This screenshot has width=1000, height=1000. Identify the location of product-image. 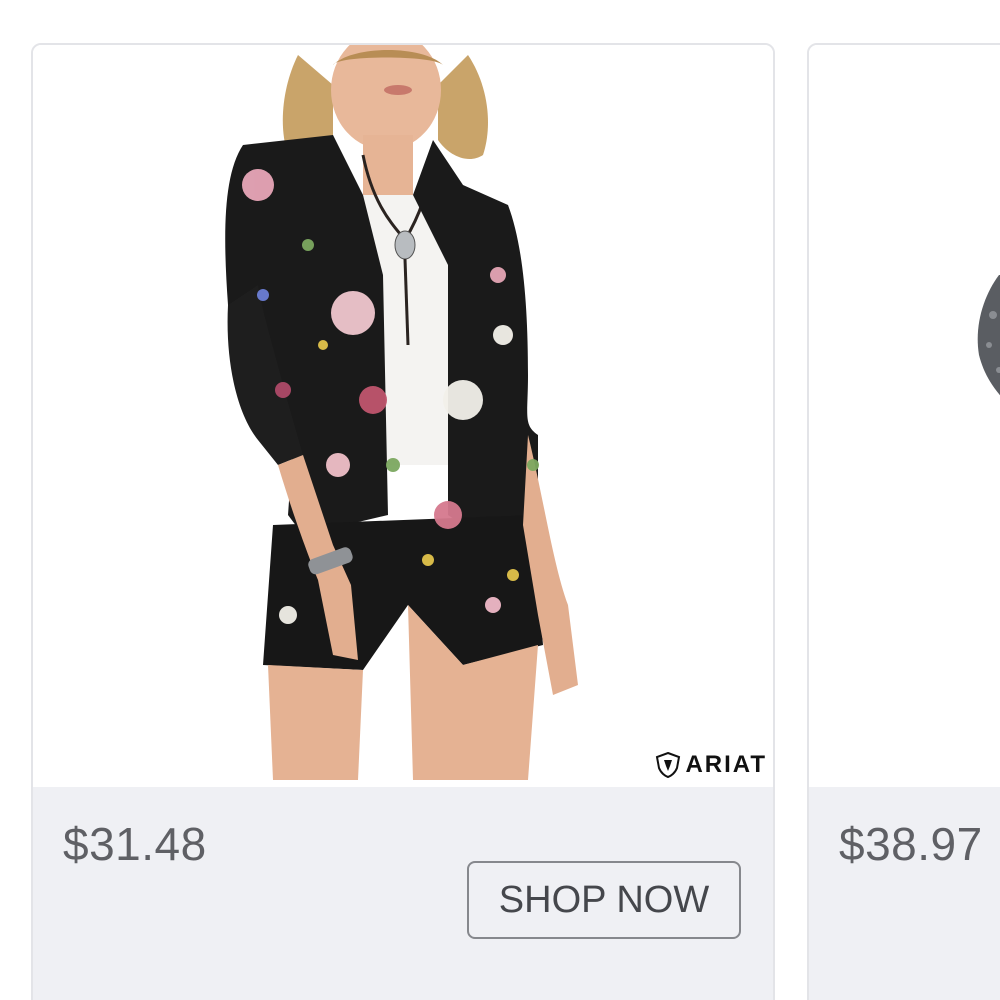
(904, 416).